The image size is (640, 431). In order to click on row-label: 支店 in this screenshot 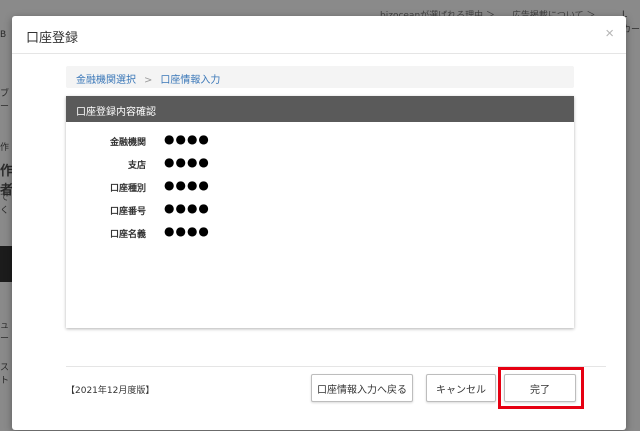, I will do `click(136, 166)`.